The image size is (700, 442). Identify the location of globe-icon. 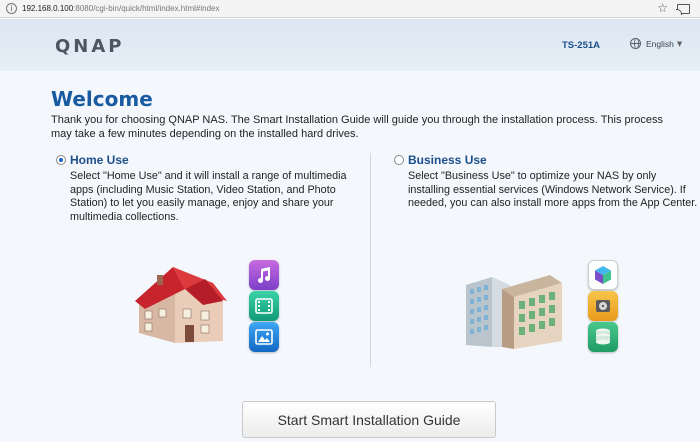
(635, 43).